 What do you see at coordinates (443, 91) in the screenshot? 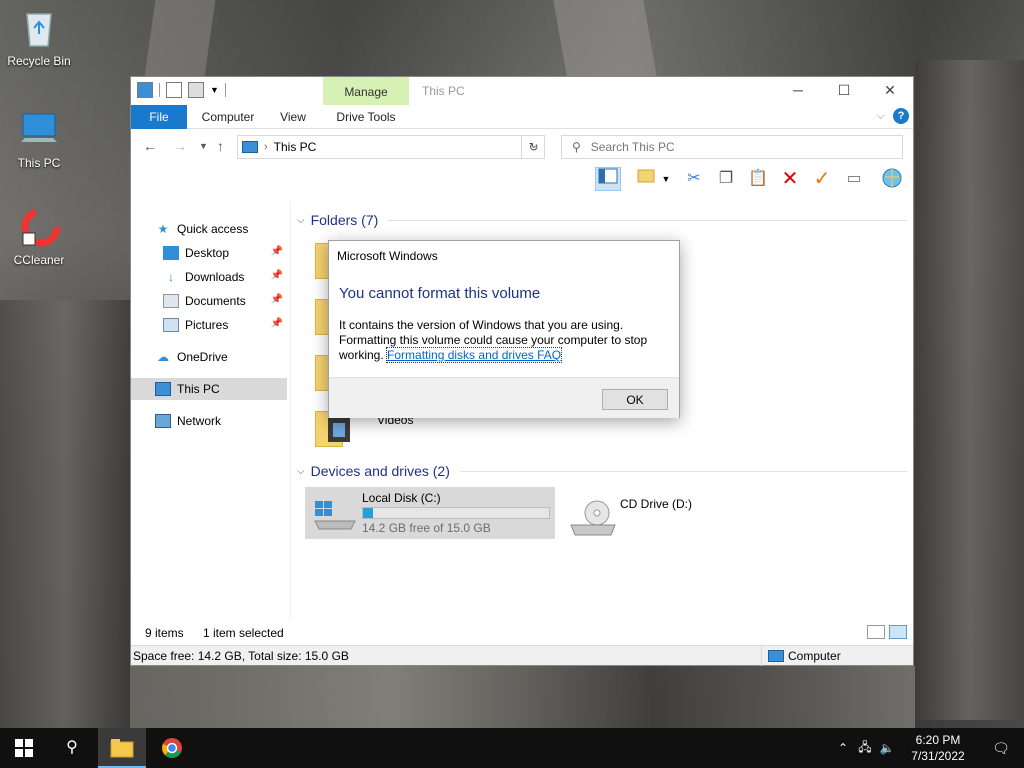
I see `window-title: This PC` at bounding box center [443, 91].